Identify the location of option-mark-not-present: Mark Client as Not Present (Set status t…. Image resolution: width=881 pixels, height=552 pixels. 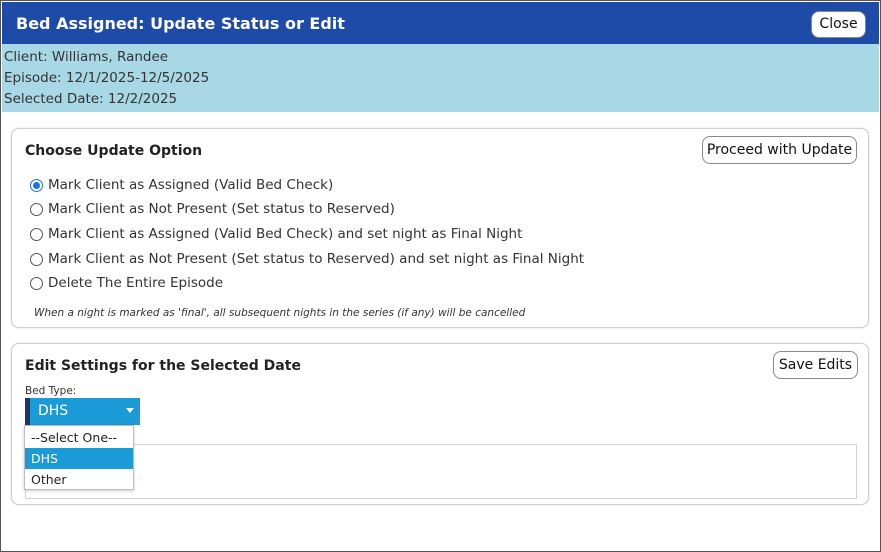
(212, 209).